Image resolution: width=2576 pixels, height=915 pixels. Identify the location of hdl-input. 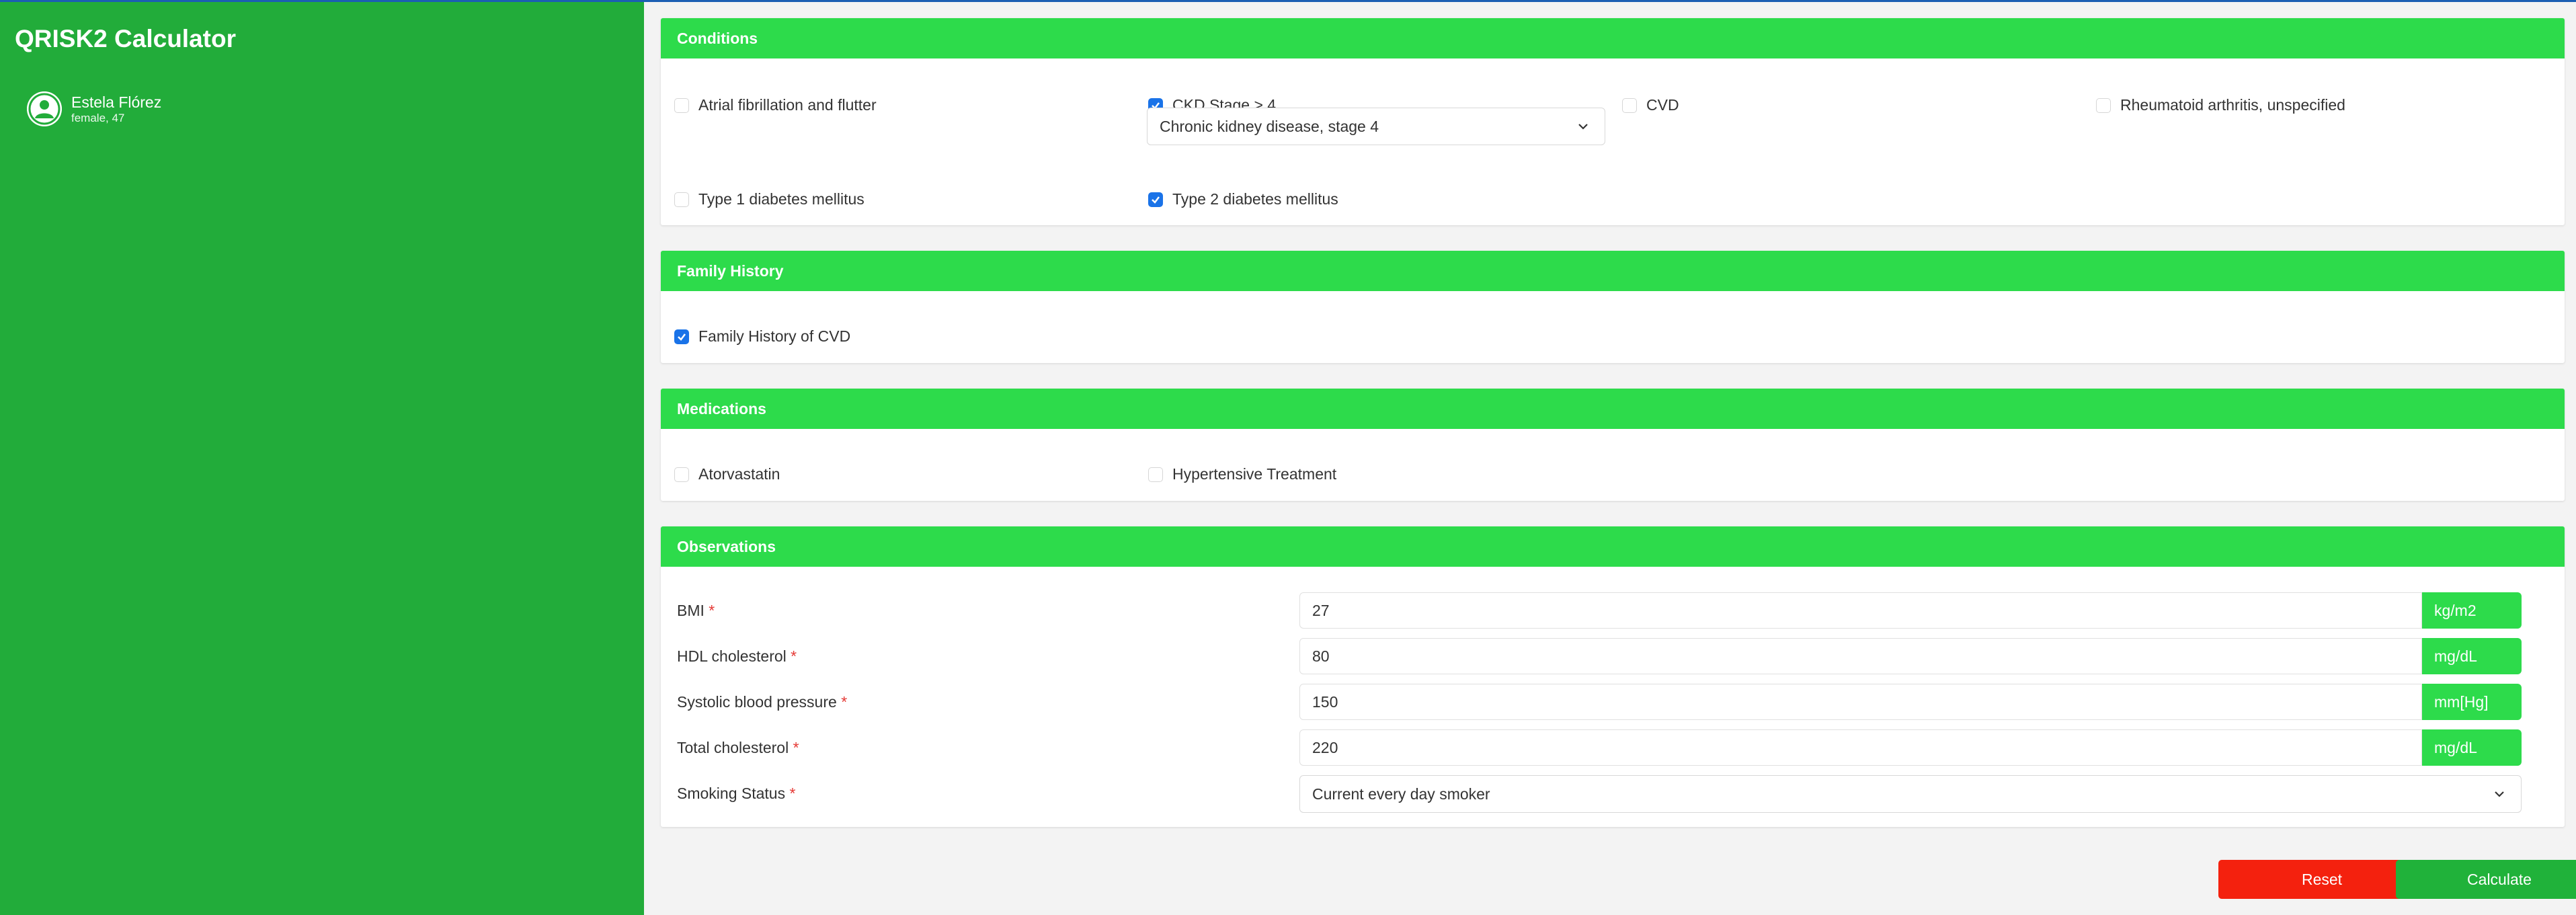
(1860, 656).